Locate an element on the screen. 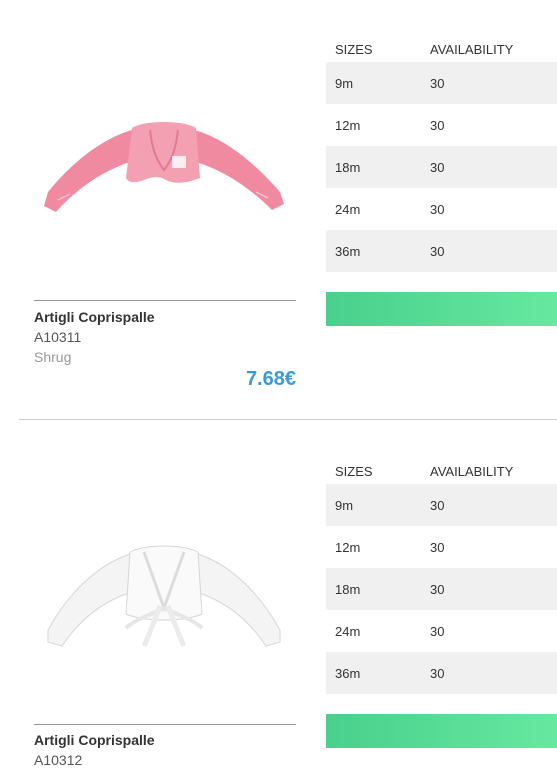  product-code: A10312 is located at coordinates (58, 760).